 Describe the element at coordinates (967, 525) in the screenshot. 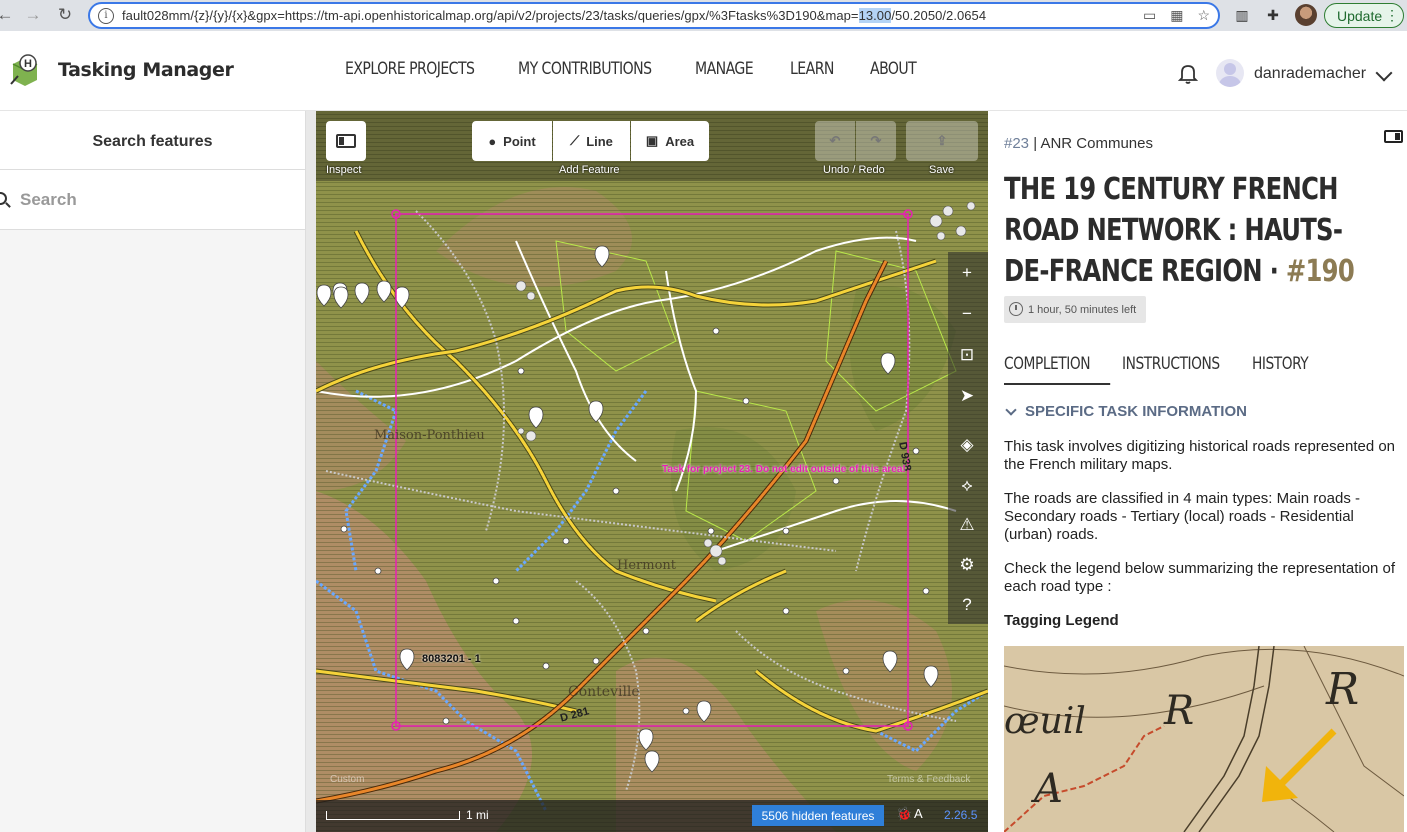

I see `issues-icon: ⚠` at that location.